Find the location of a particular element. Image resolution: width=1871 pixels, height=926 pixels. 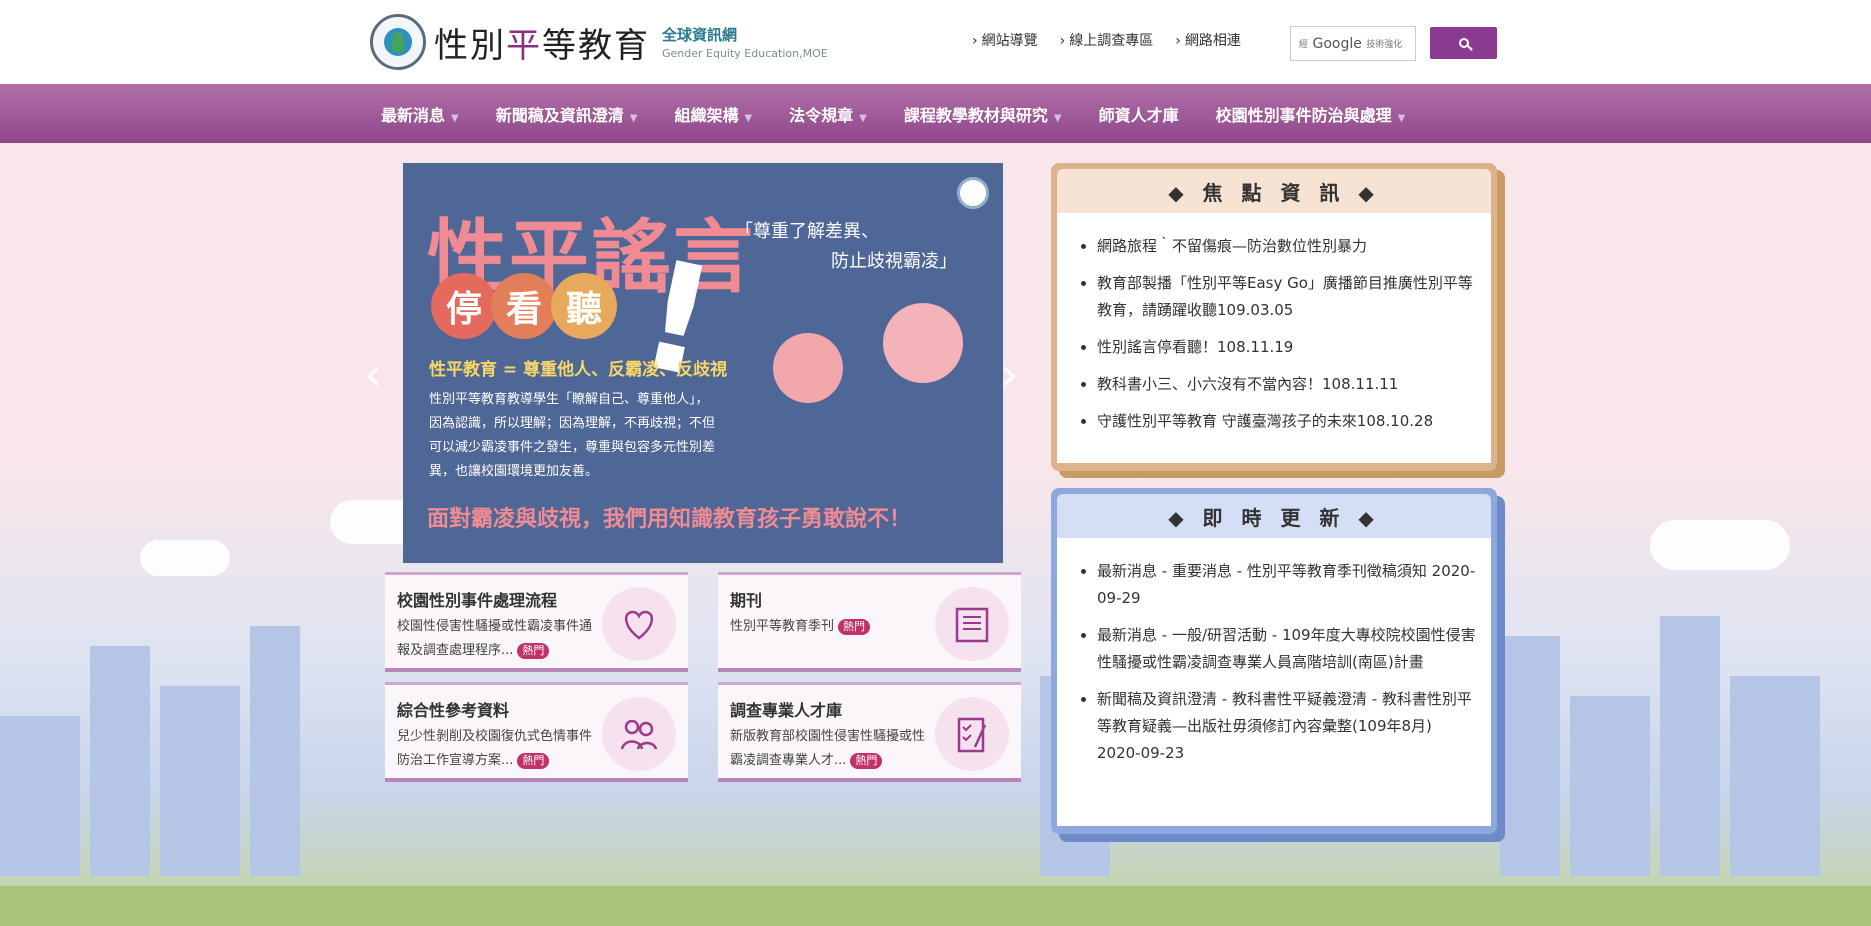

updates-panel-title: ◆ 即 時 更 新 ◆ is located at coordinates (1274, 517).